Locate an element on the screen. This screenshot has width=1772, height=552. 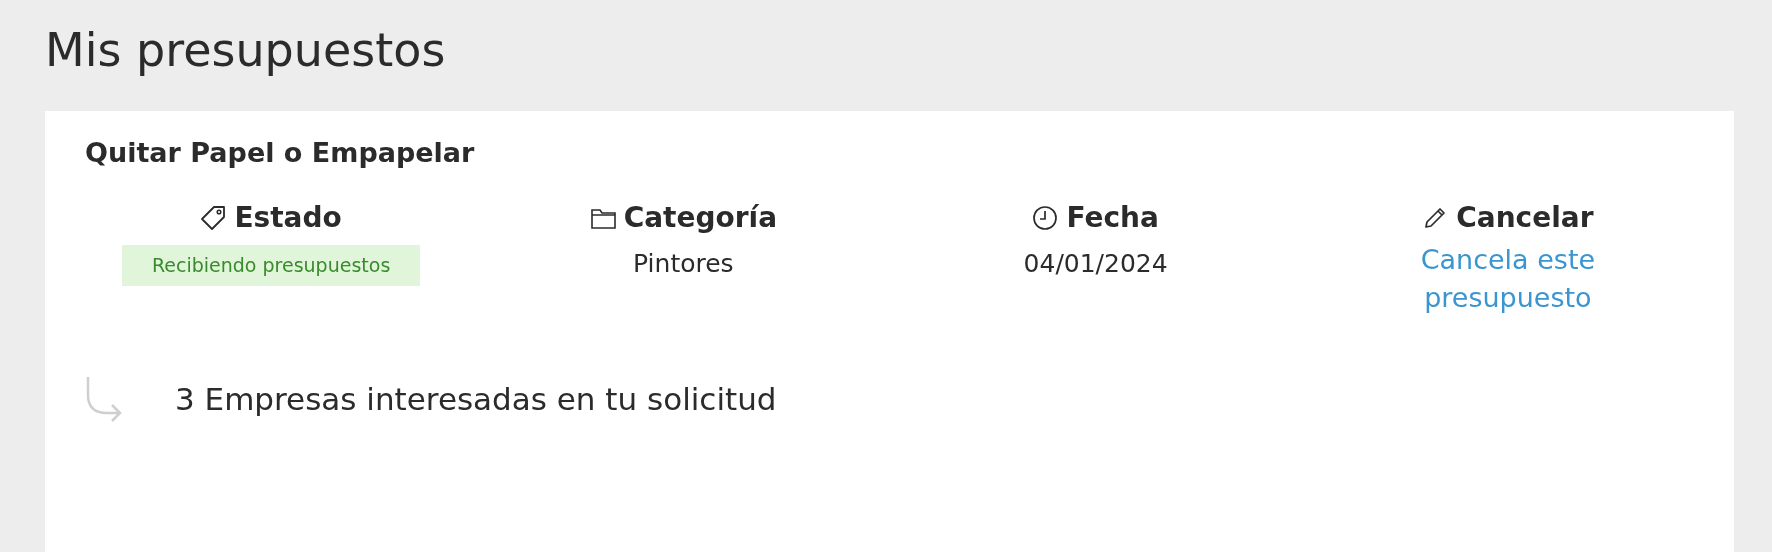
field-value: Pintores is located at coordinates (683, 264).